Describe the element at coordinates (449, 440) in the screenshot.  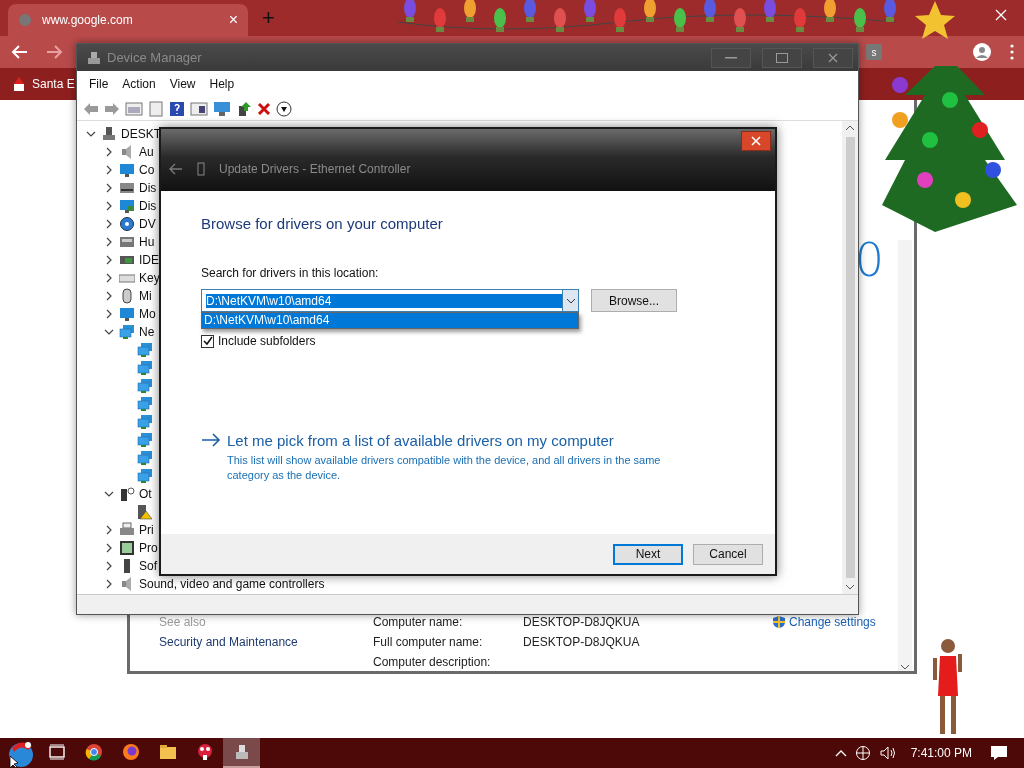
I see `pick-driver-link: Let me pick from a list of available drivers on my computer` at that location.